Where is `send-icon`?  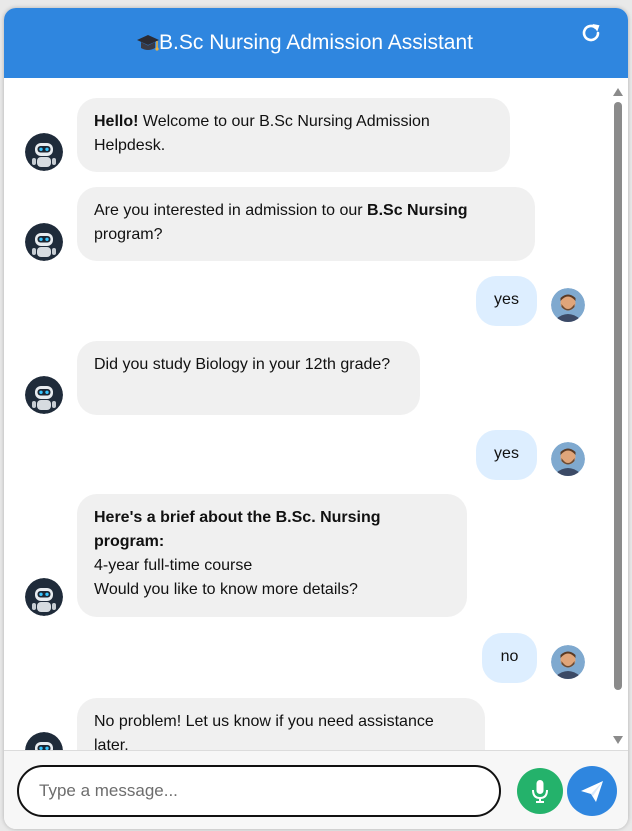 send-icon is located at coordinates (592, 791).